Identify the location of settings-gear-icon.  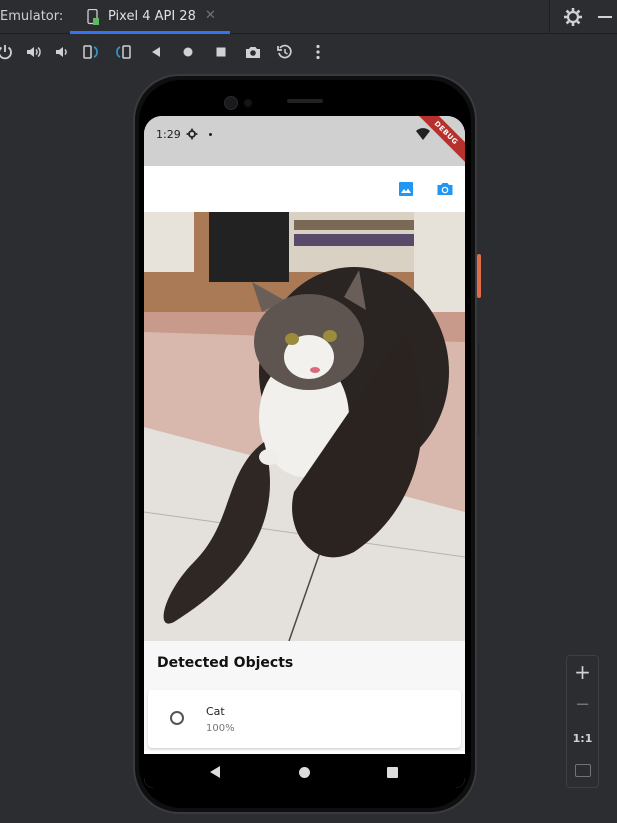
(573, 17).